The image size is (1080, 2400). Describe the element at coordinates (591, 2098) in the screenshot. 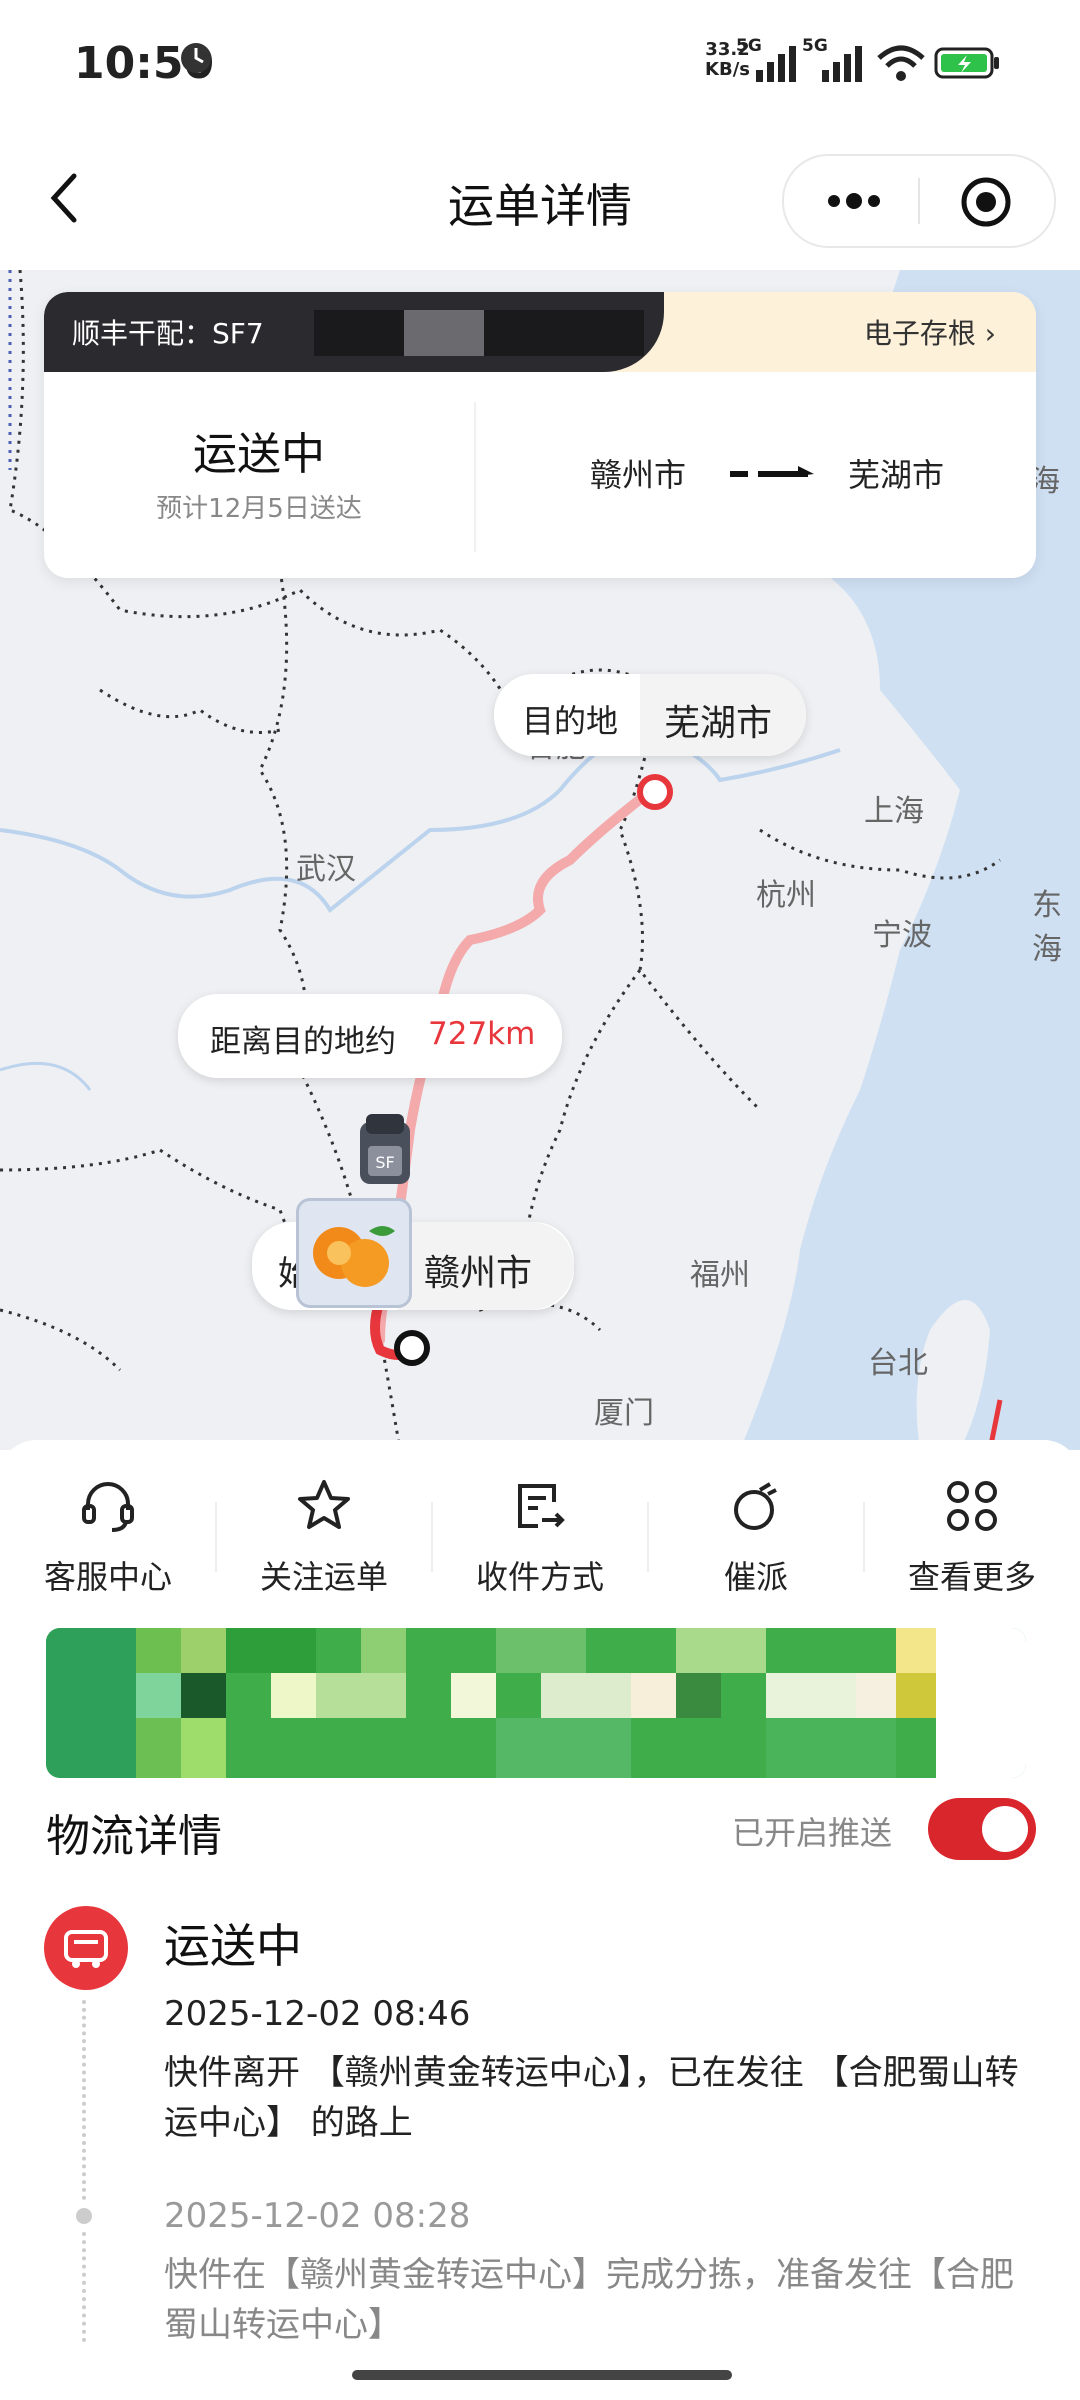

I see `event-description: 快件离开 【赣州黄金转运中心】，已在发往 【合肥蜀山转运中心】 的路上` at that location.